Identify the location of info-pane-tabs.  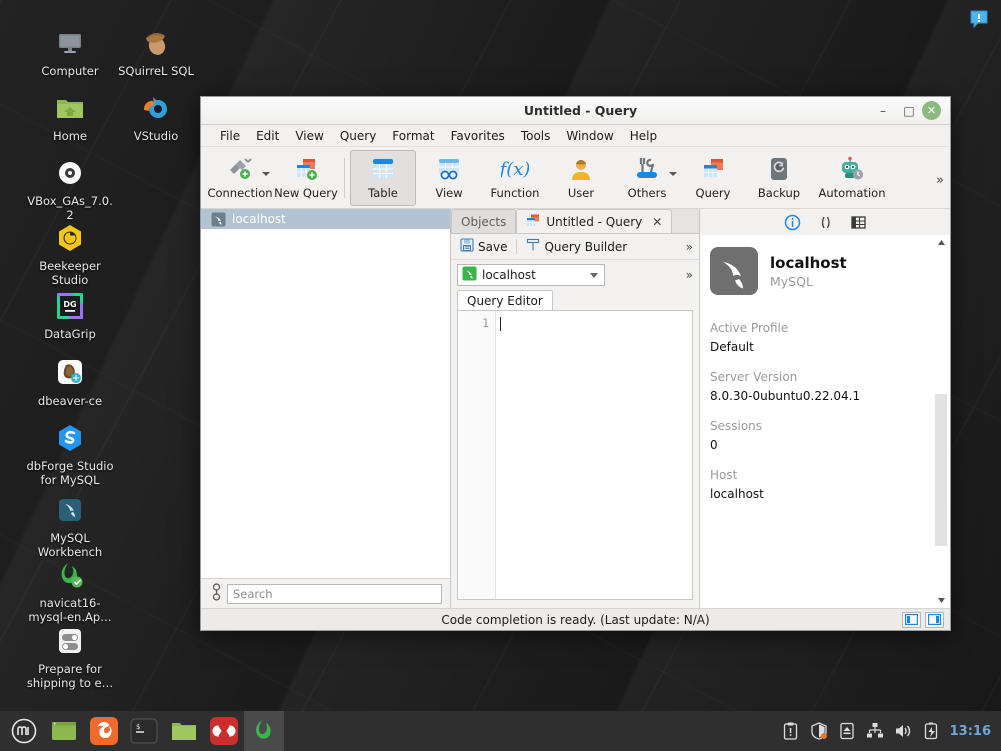
(825, 222).